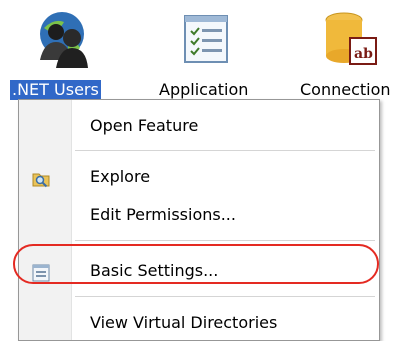 This screenshot has height=341, width=397. Describe the element at coordinates (204, 89) in the screenshot. I see `feature-label: Application` at that location.